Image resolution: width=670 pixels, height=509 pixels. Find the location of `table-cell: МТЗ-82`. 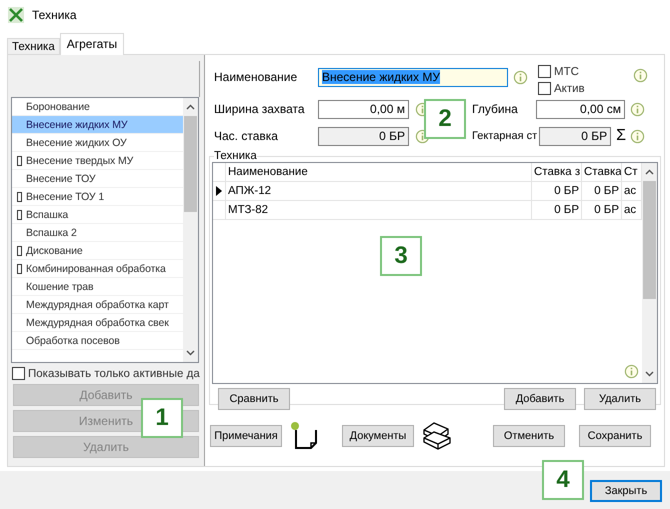

table-cell: МТЗ-82 is located at coordinates (379, 210).